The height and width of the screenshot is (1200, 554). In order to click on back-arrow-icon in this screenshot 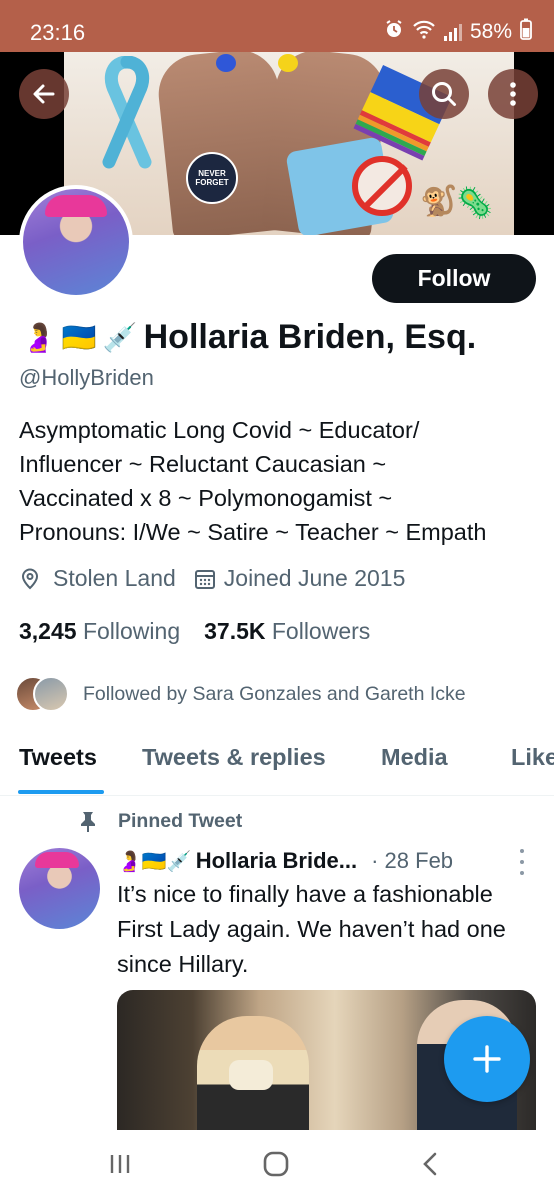, I will do `click(44, 94)`.